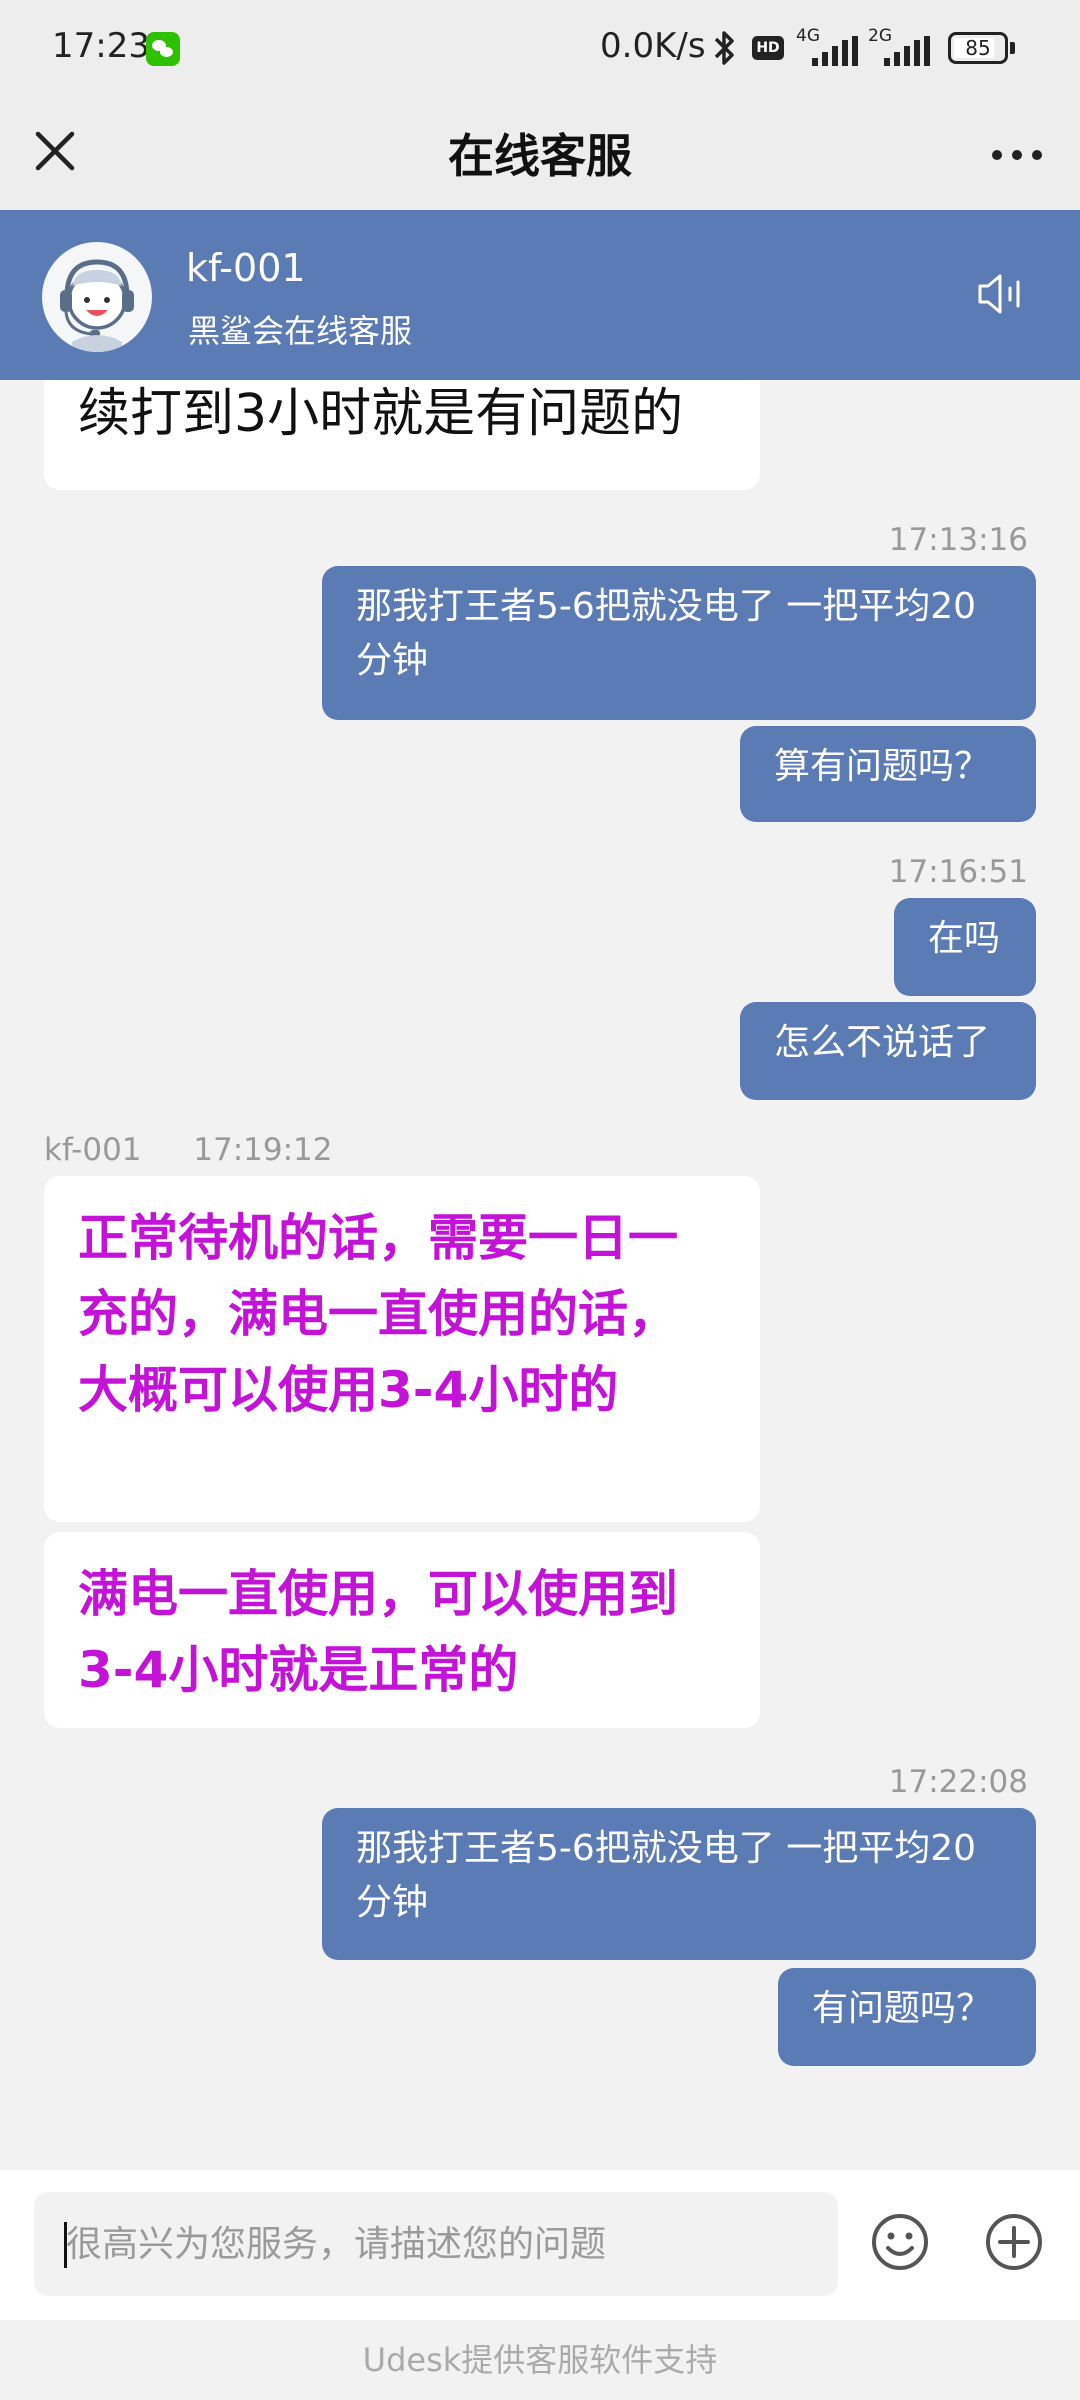  What do you see at coordinates (1002, 294) in the screenshot?
I see `speaker-icon` at bounding box center [1002, 294].